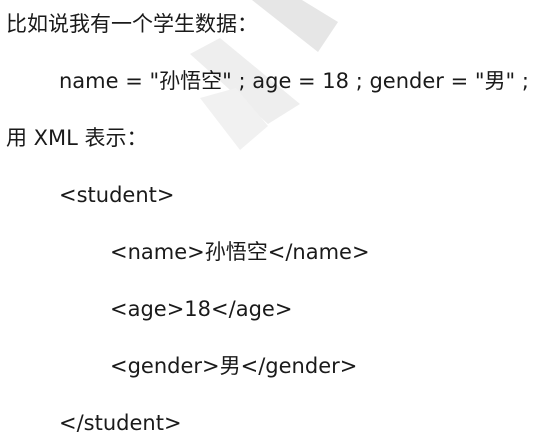 The image size is (538, 446). Describe the element at coordinates (294, 81) in the screenshot. I see `student-data-line: name = "孙悟空" ; age = 18 ; gender = "男" ;` at that location.